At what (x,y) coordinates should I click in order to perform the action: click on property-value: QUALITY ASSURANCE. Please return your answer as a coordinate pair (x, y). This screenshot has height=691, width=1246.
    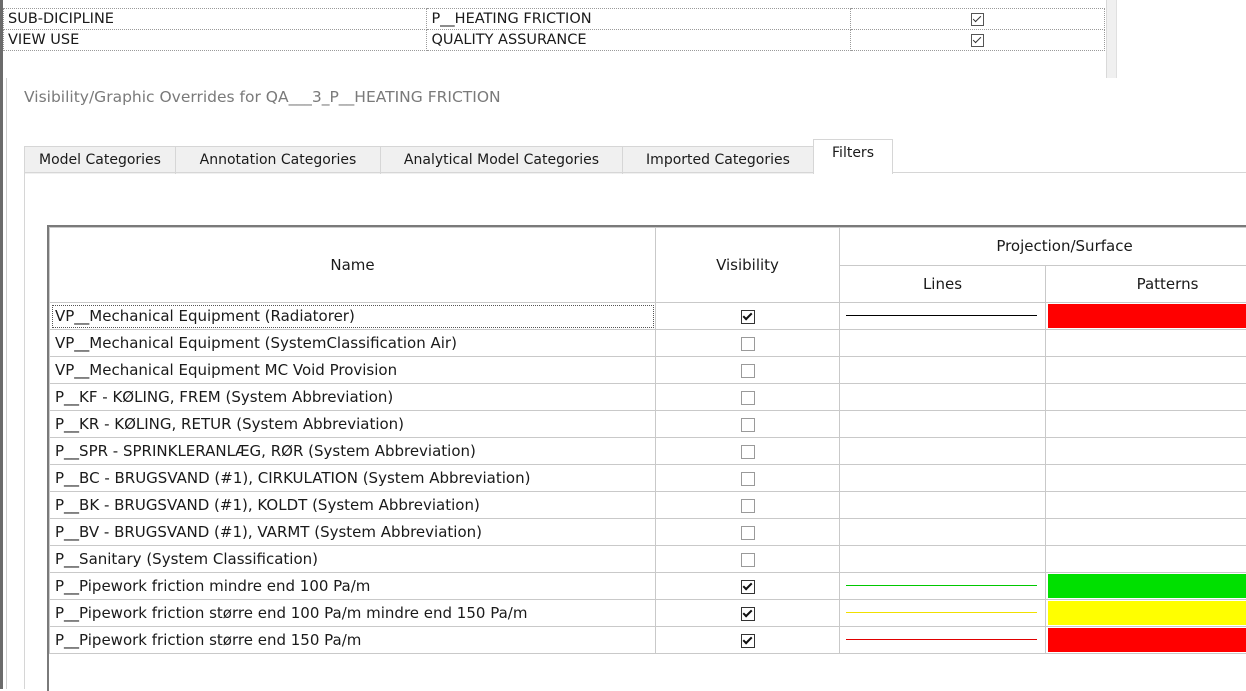
    Looking at the image, I should click on (639, 40).